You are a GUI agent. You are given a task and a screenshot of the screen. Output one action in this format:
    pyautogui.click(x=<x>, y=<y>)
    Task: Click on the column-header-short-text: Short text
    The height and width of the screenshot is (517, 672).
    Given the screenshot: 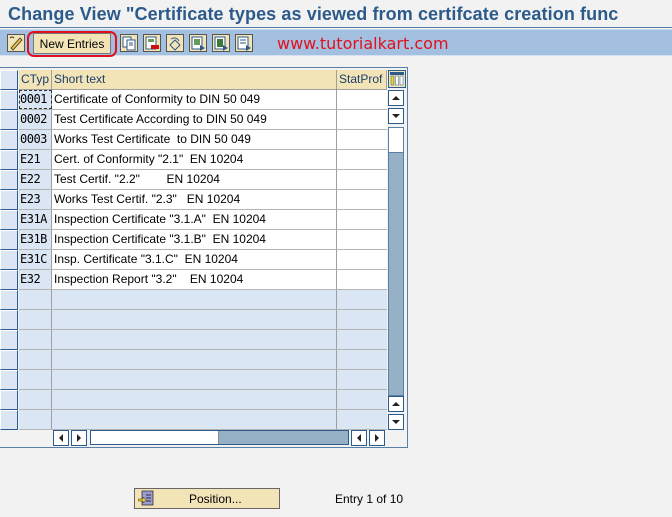 What is the action you would take?
    pyautogui.click(x=194, y=79)
    